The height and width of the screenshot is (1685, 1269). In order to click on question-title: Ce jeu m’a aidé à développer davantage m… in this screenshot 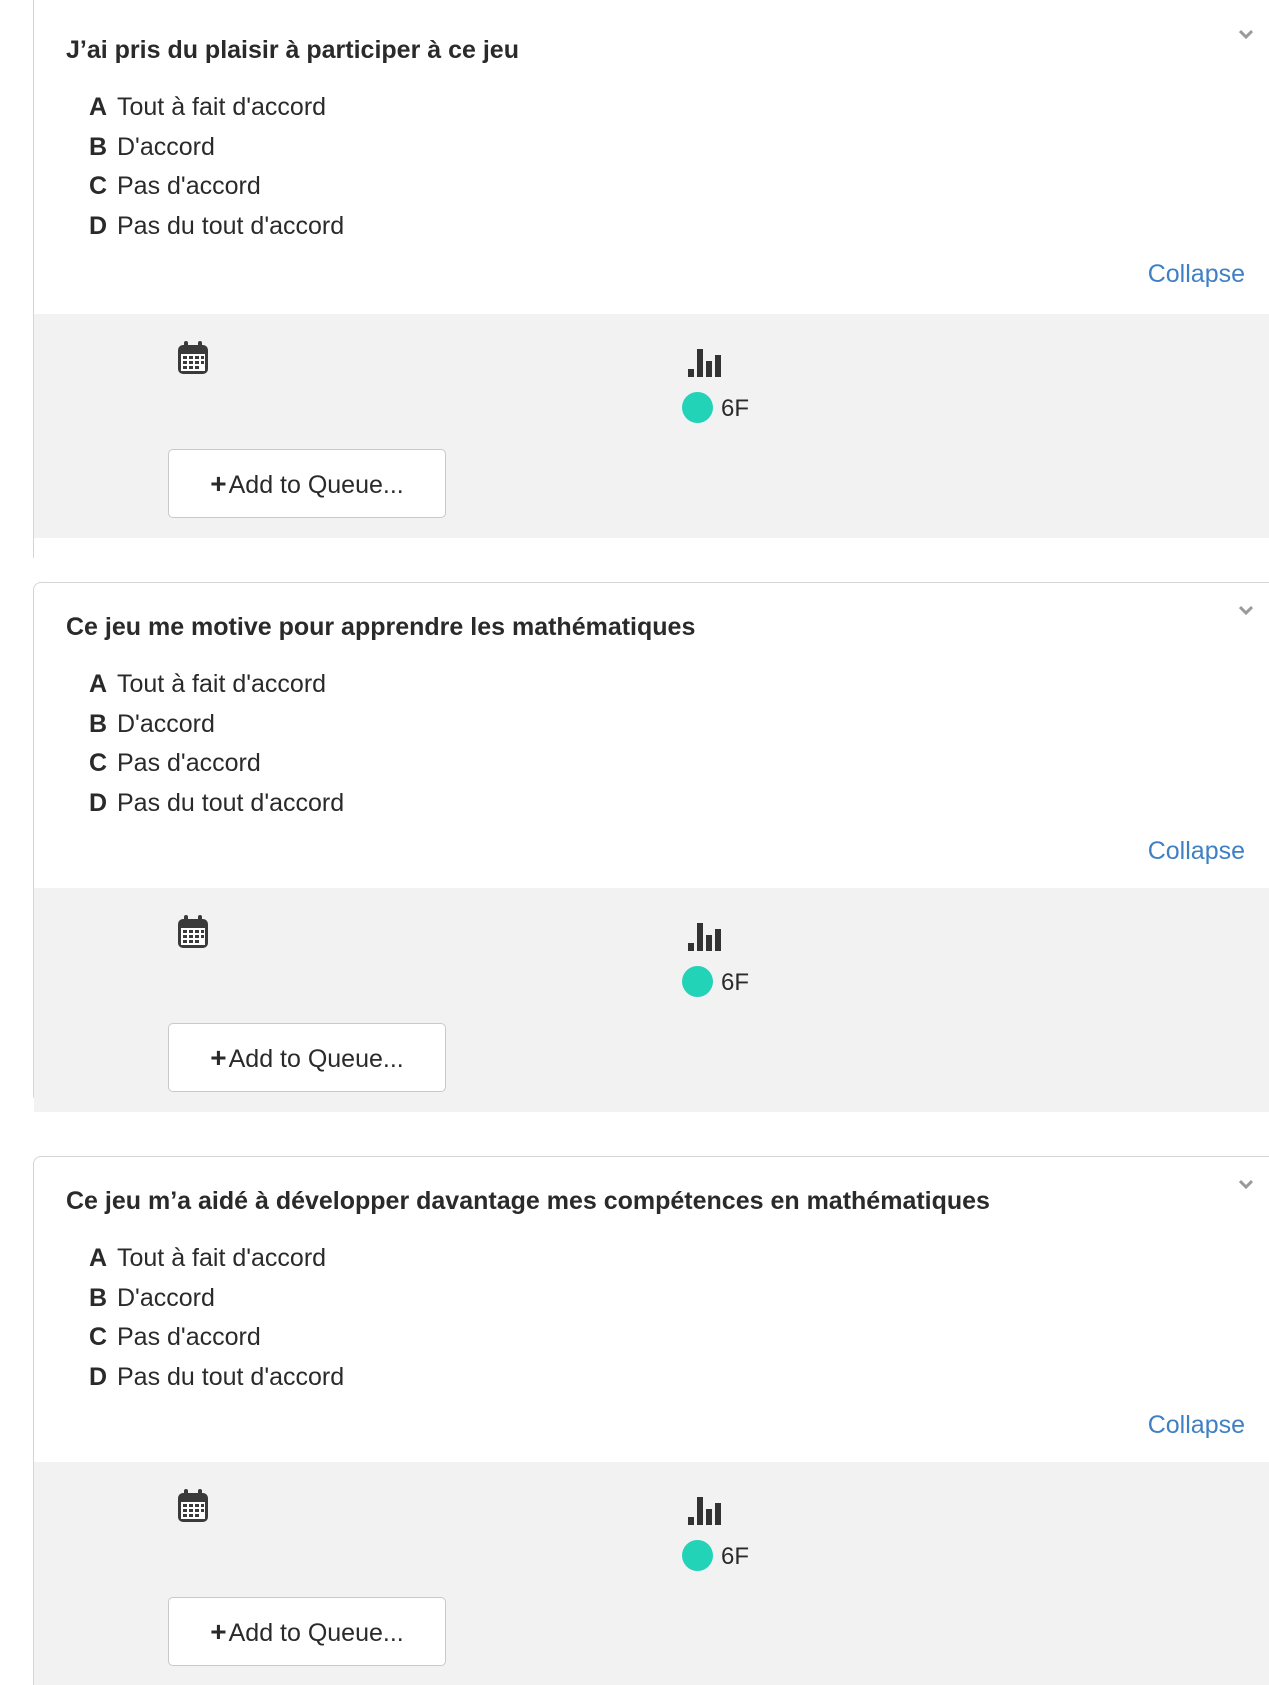, I will do `click(528, 1201)`.